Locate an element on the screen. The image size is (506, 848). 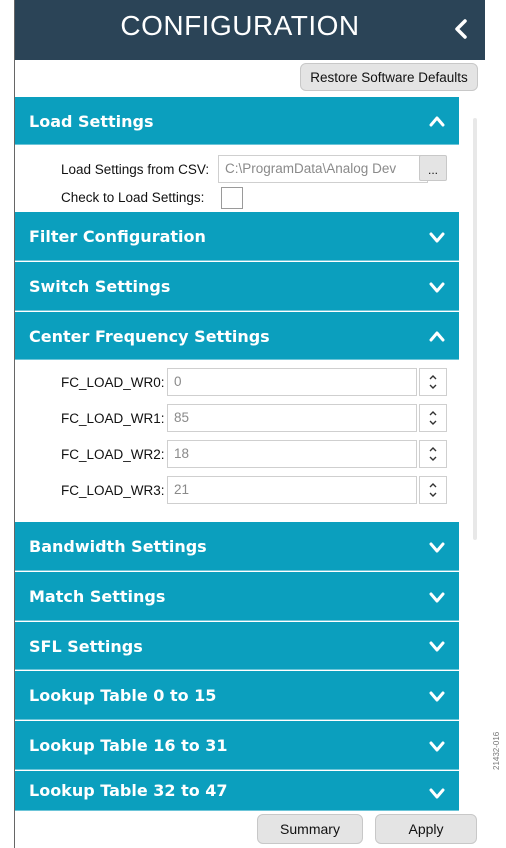
fc-load-wr1-stepper is located at coordinates (433, 418).